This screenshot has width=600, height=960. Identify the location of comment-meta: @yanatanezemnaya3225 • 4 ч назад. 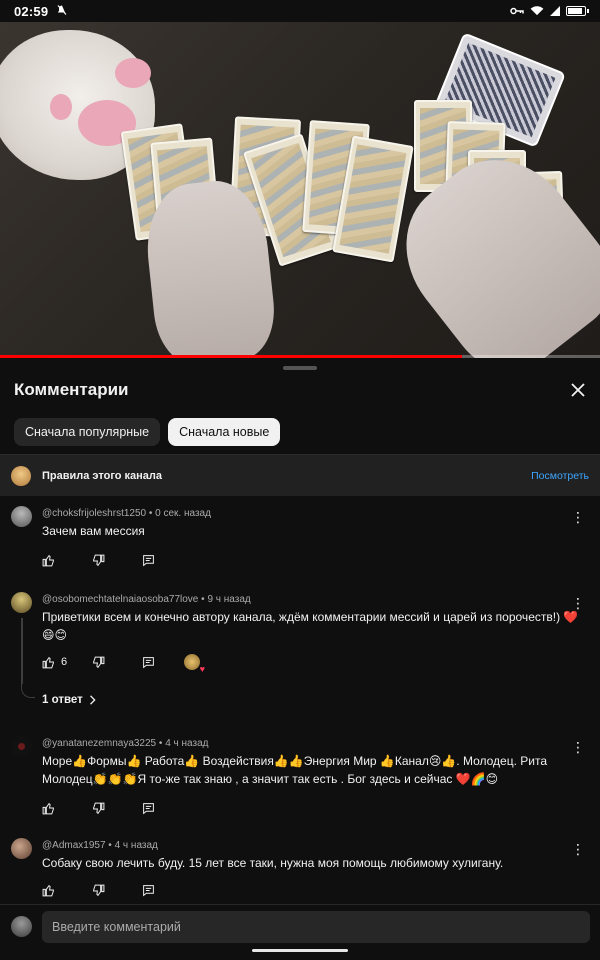
(125, 743).